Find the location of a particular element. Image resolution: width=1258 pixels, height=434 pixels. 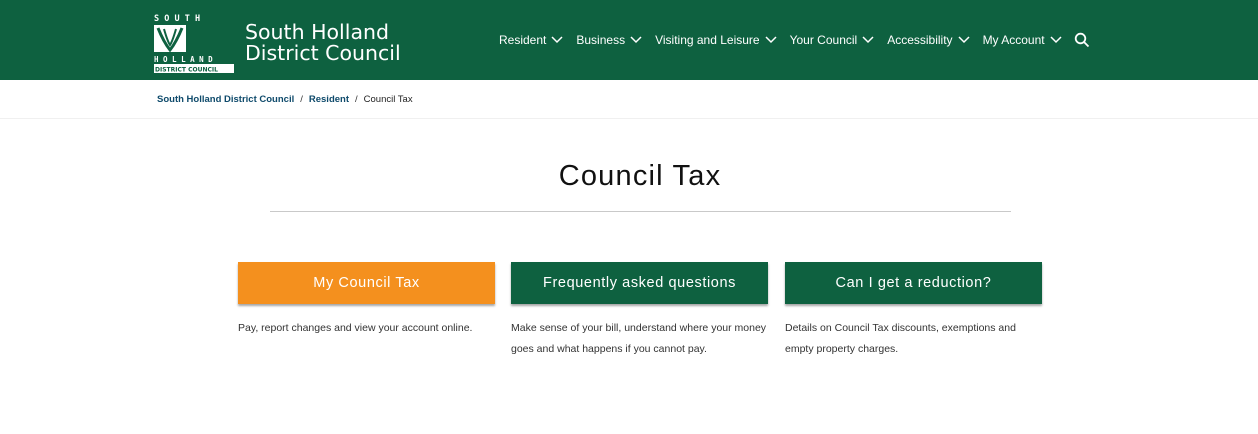

breadcrumb-home-link: South Holland District Council is located at coordinates (225, 99).